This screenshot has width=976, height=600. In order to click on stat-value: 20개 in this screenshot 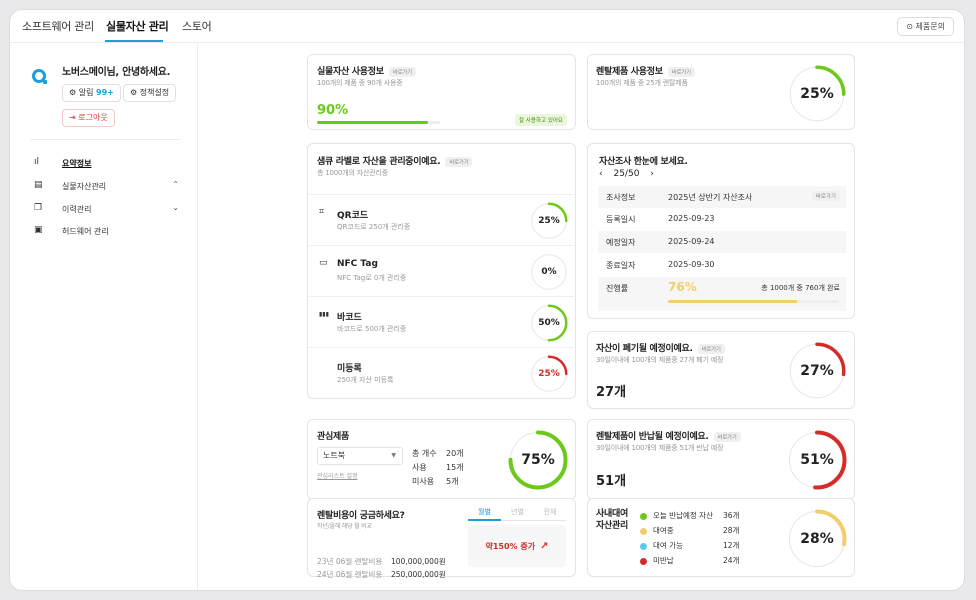, I will do `click(455, 453)`.